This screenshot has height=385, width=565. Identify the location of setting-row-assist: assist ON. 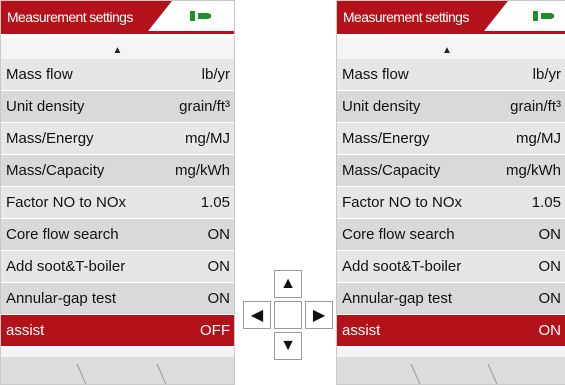
(451, 331).